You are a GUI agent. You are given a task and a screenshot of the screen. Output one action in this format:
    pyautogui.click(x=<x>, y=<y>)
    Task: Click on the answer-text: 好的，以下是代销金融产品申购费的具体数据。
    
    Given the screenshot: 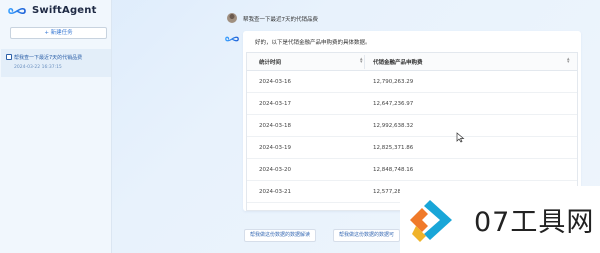 What is the action you would take?
    pyautogui.click(x=313, y=43)
    